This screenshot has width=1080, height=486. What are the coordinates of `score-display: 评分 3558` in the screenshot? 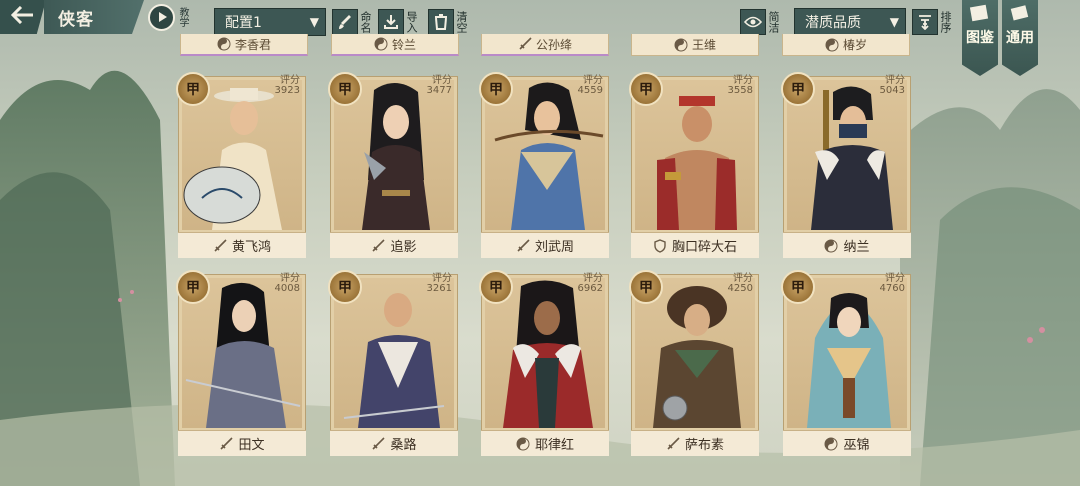 It's located at (740, 86).